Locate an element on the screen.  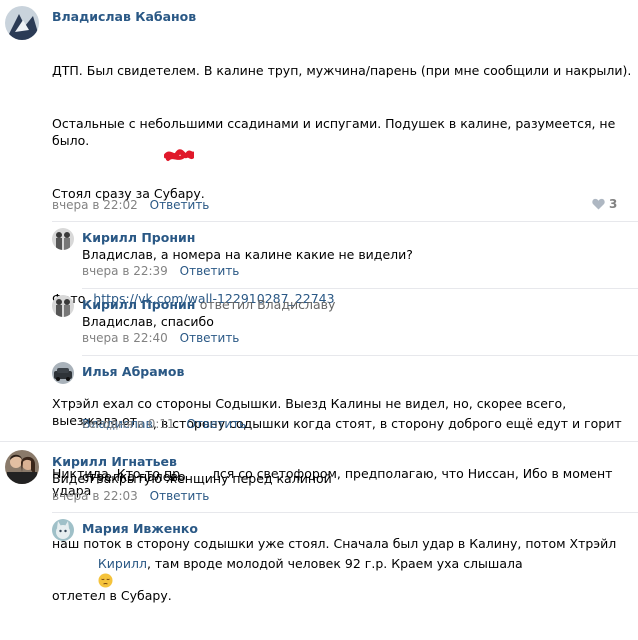
comment-time: сегодня в 0:11 is located at coordinates (128, 424).